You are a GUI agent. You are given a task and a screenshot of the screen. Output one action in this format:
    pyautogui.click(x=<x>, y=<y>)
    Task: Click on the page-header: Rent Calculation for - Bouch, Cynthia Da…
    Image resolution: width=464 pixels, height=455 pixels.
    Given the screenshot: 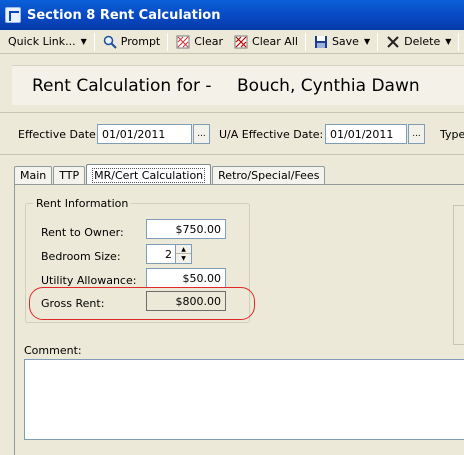 What is the action you would take?
    pyautogui.click(x=238, y=85)
    